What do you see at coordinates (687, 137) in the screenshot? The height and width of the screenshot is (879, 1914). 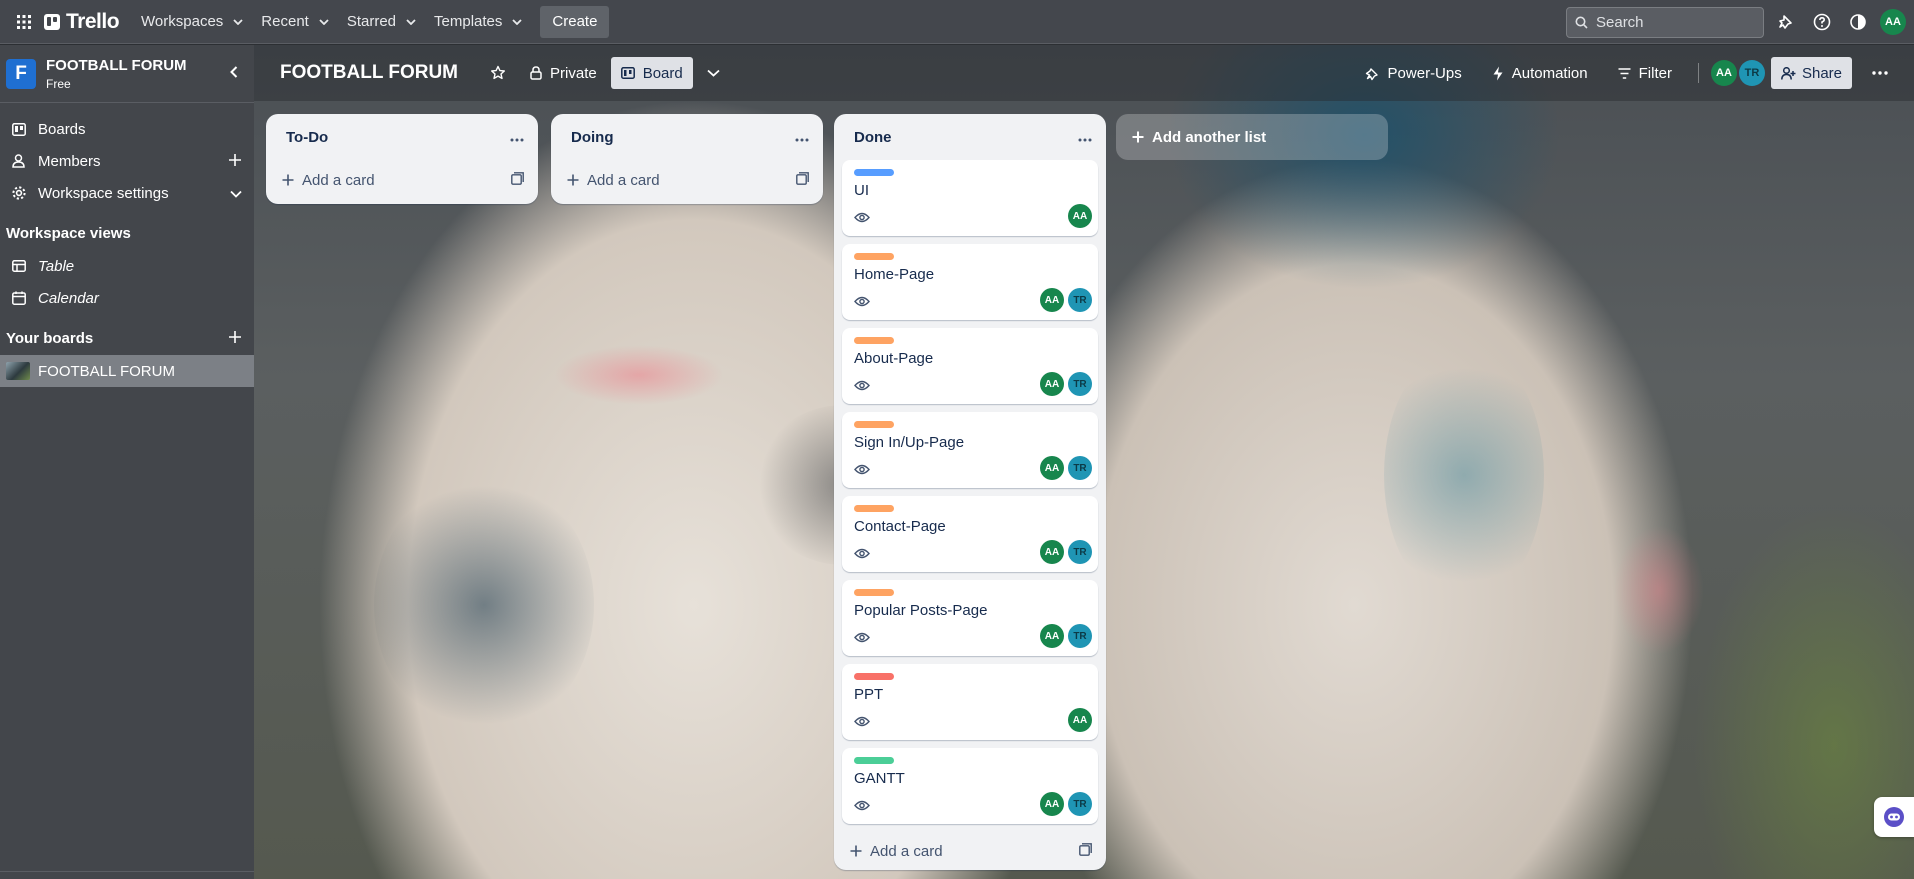 I see `list-header: Doing` at bounding box center [687, 137].